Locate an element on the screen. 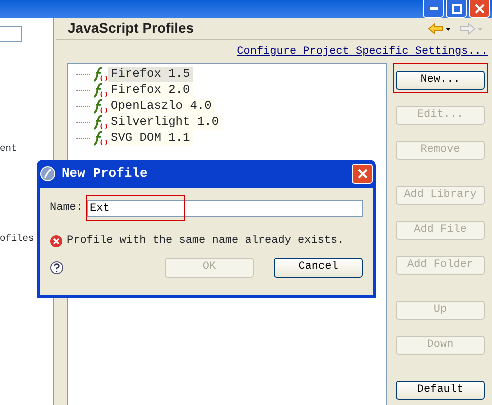 This screenshot has width=492, height=405. name-field: Ext is located at coordinates (225, 208).